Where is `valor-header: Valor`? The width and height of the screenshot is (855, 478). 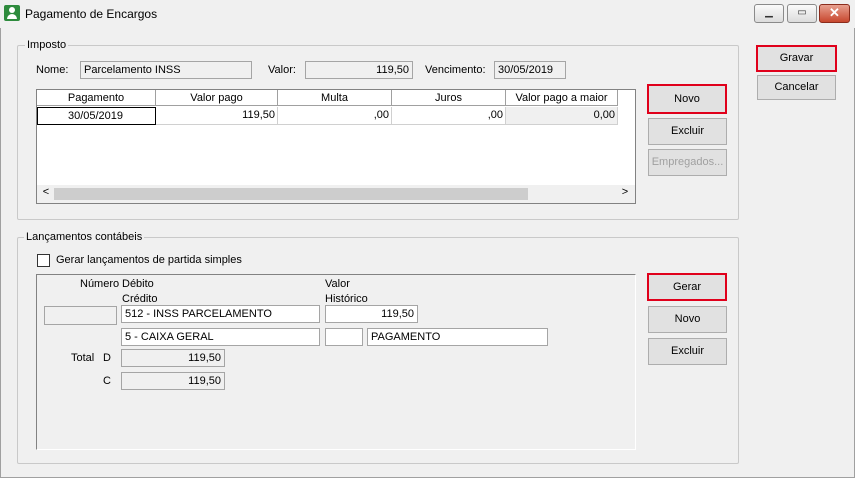
valor-header: Valor is located at coordinates (337, 284).